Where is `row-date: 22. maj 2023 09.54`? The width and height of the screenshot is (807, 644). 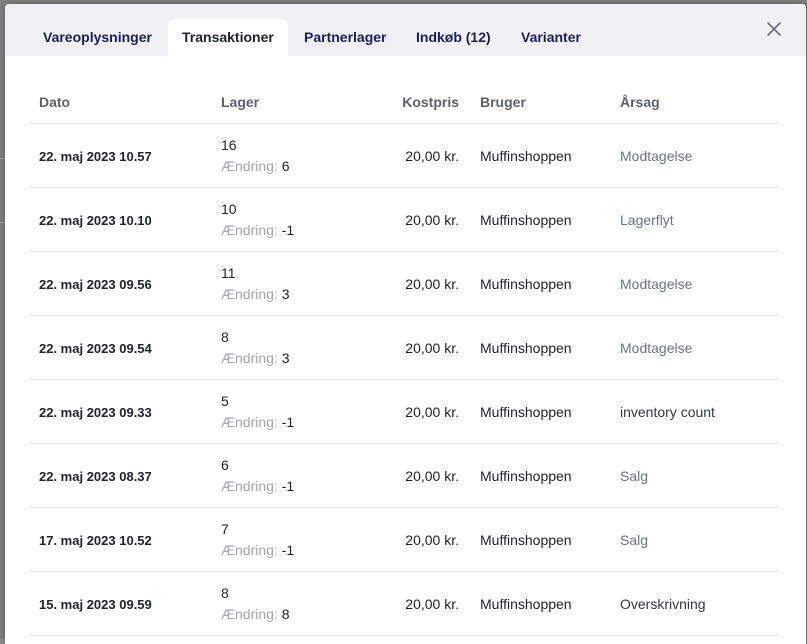
row-date: 22. maj 2023 09.54 is located at coordinates (95, 348).